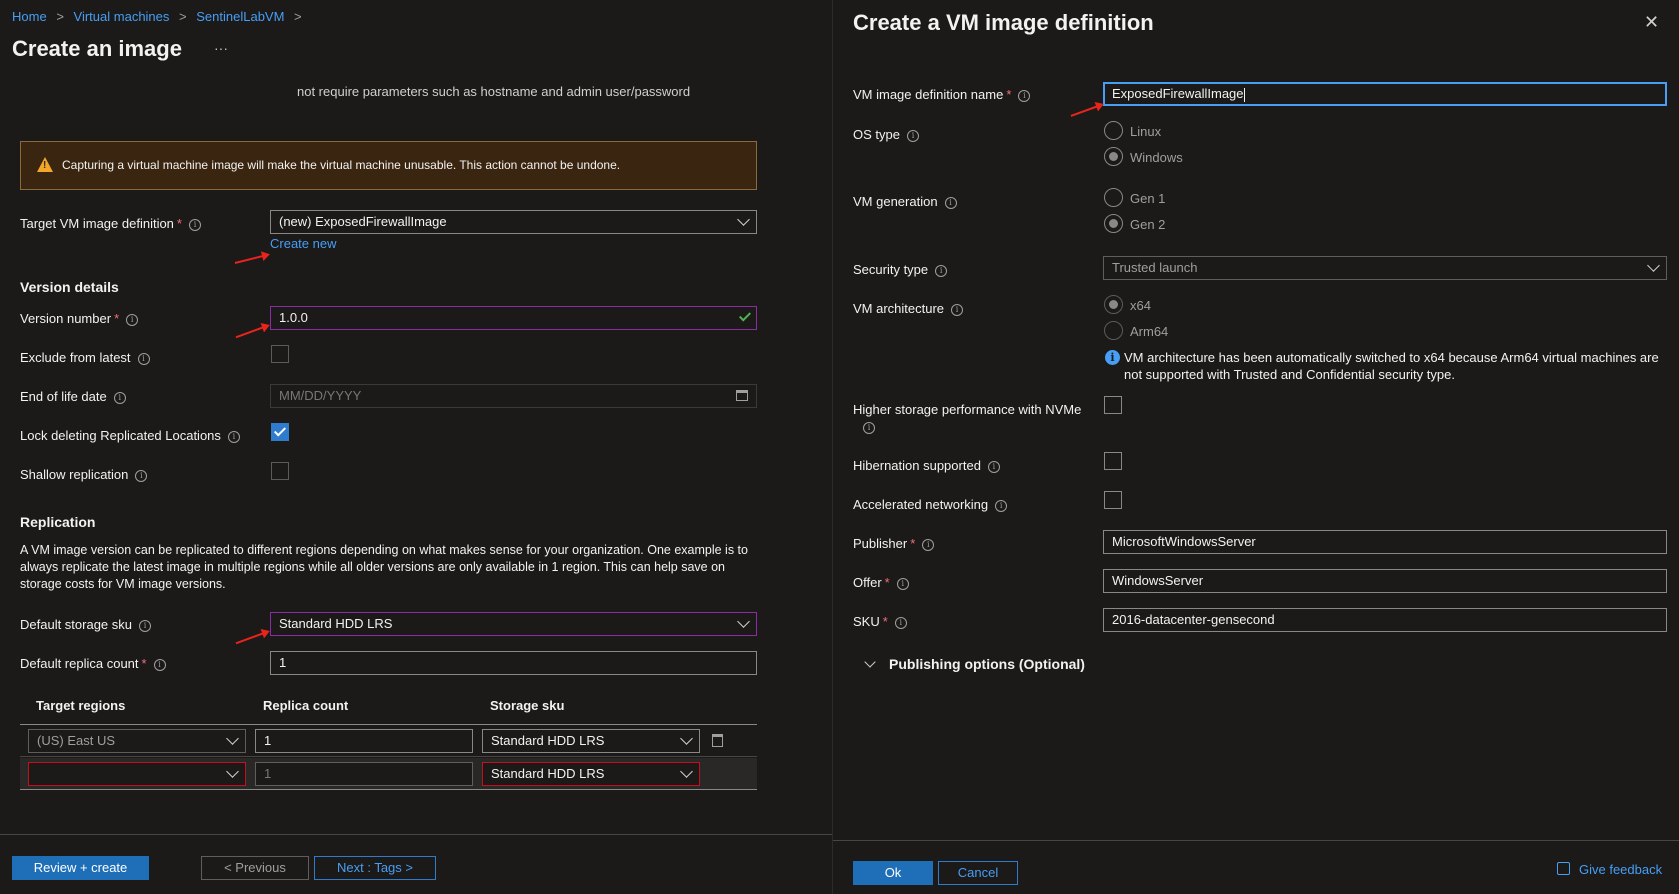 This screenshot has height=894, width=1679. Describe the element at coordinates (1113, 156) in the screenshot. I see `os-windows-radio` at that location.